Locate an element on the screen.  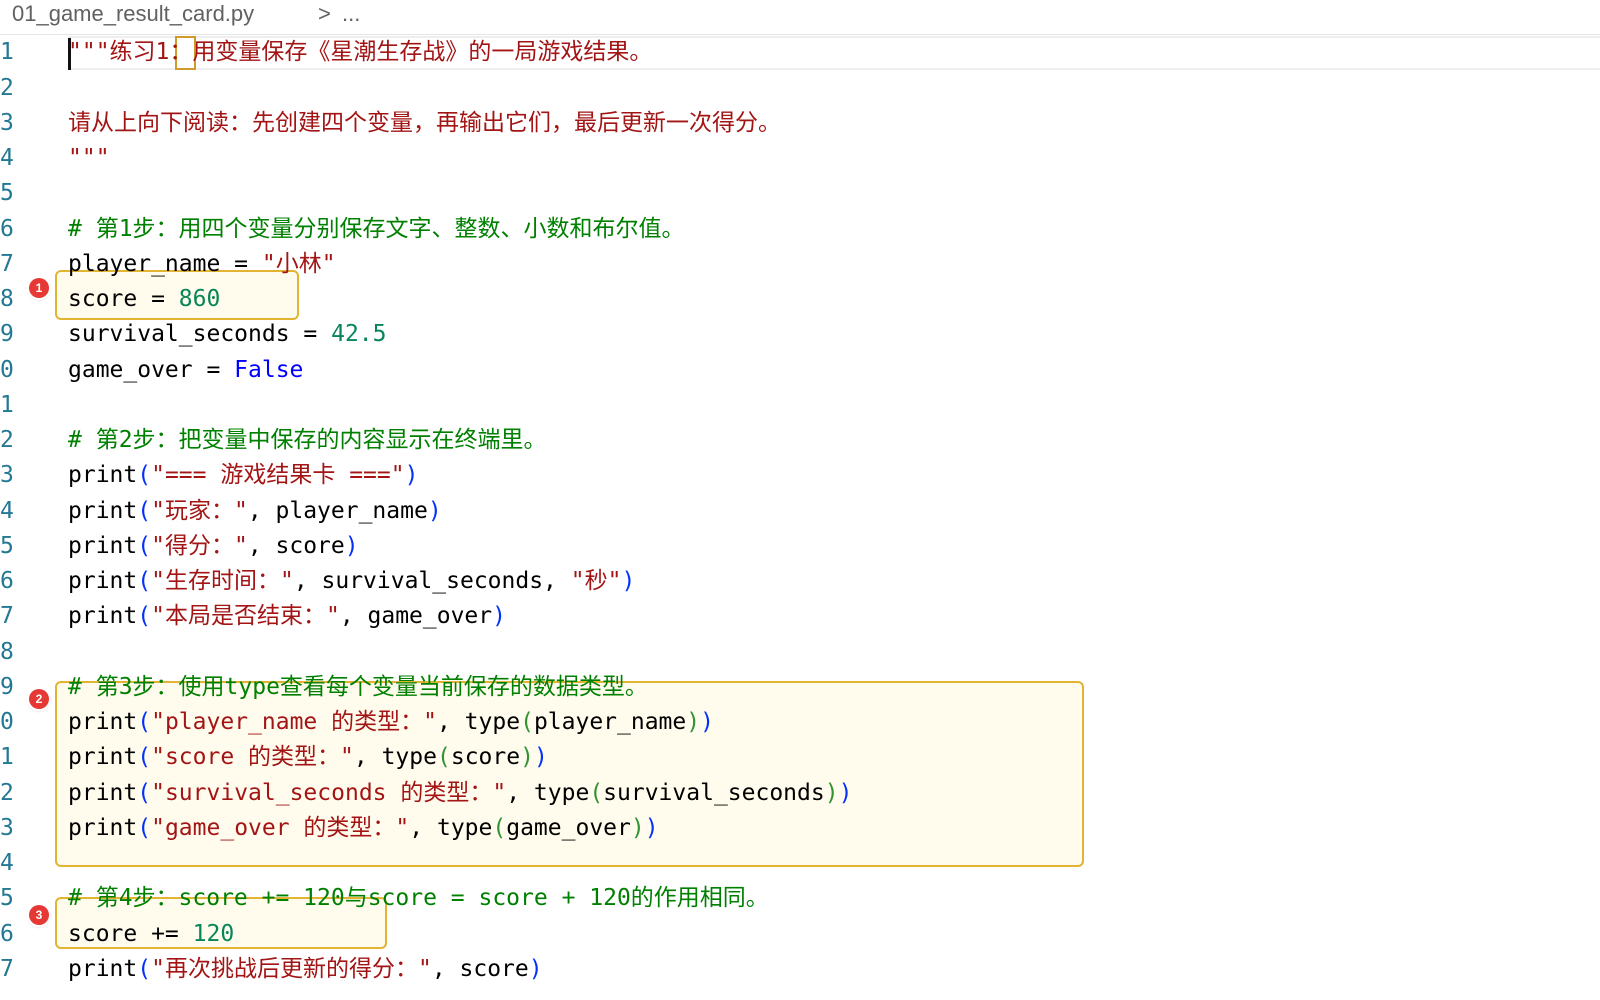
code-line: print("本局是否结束：", game_over) is located at coordinates (287, 616).